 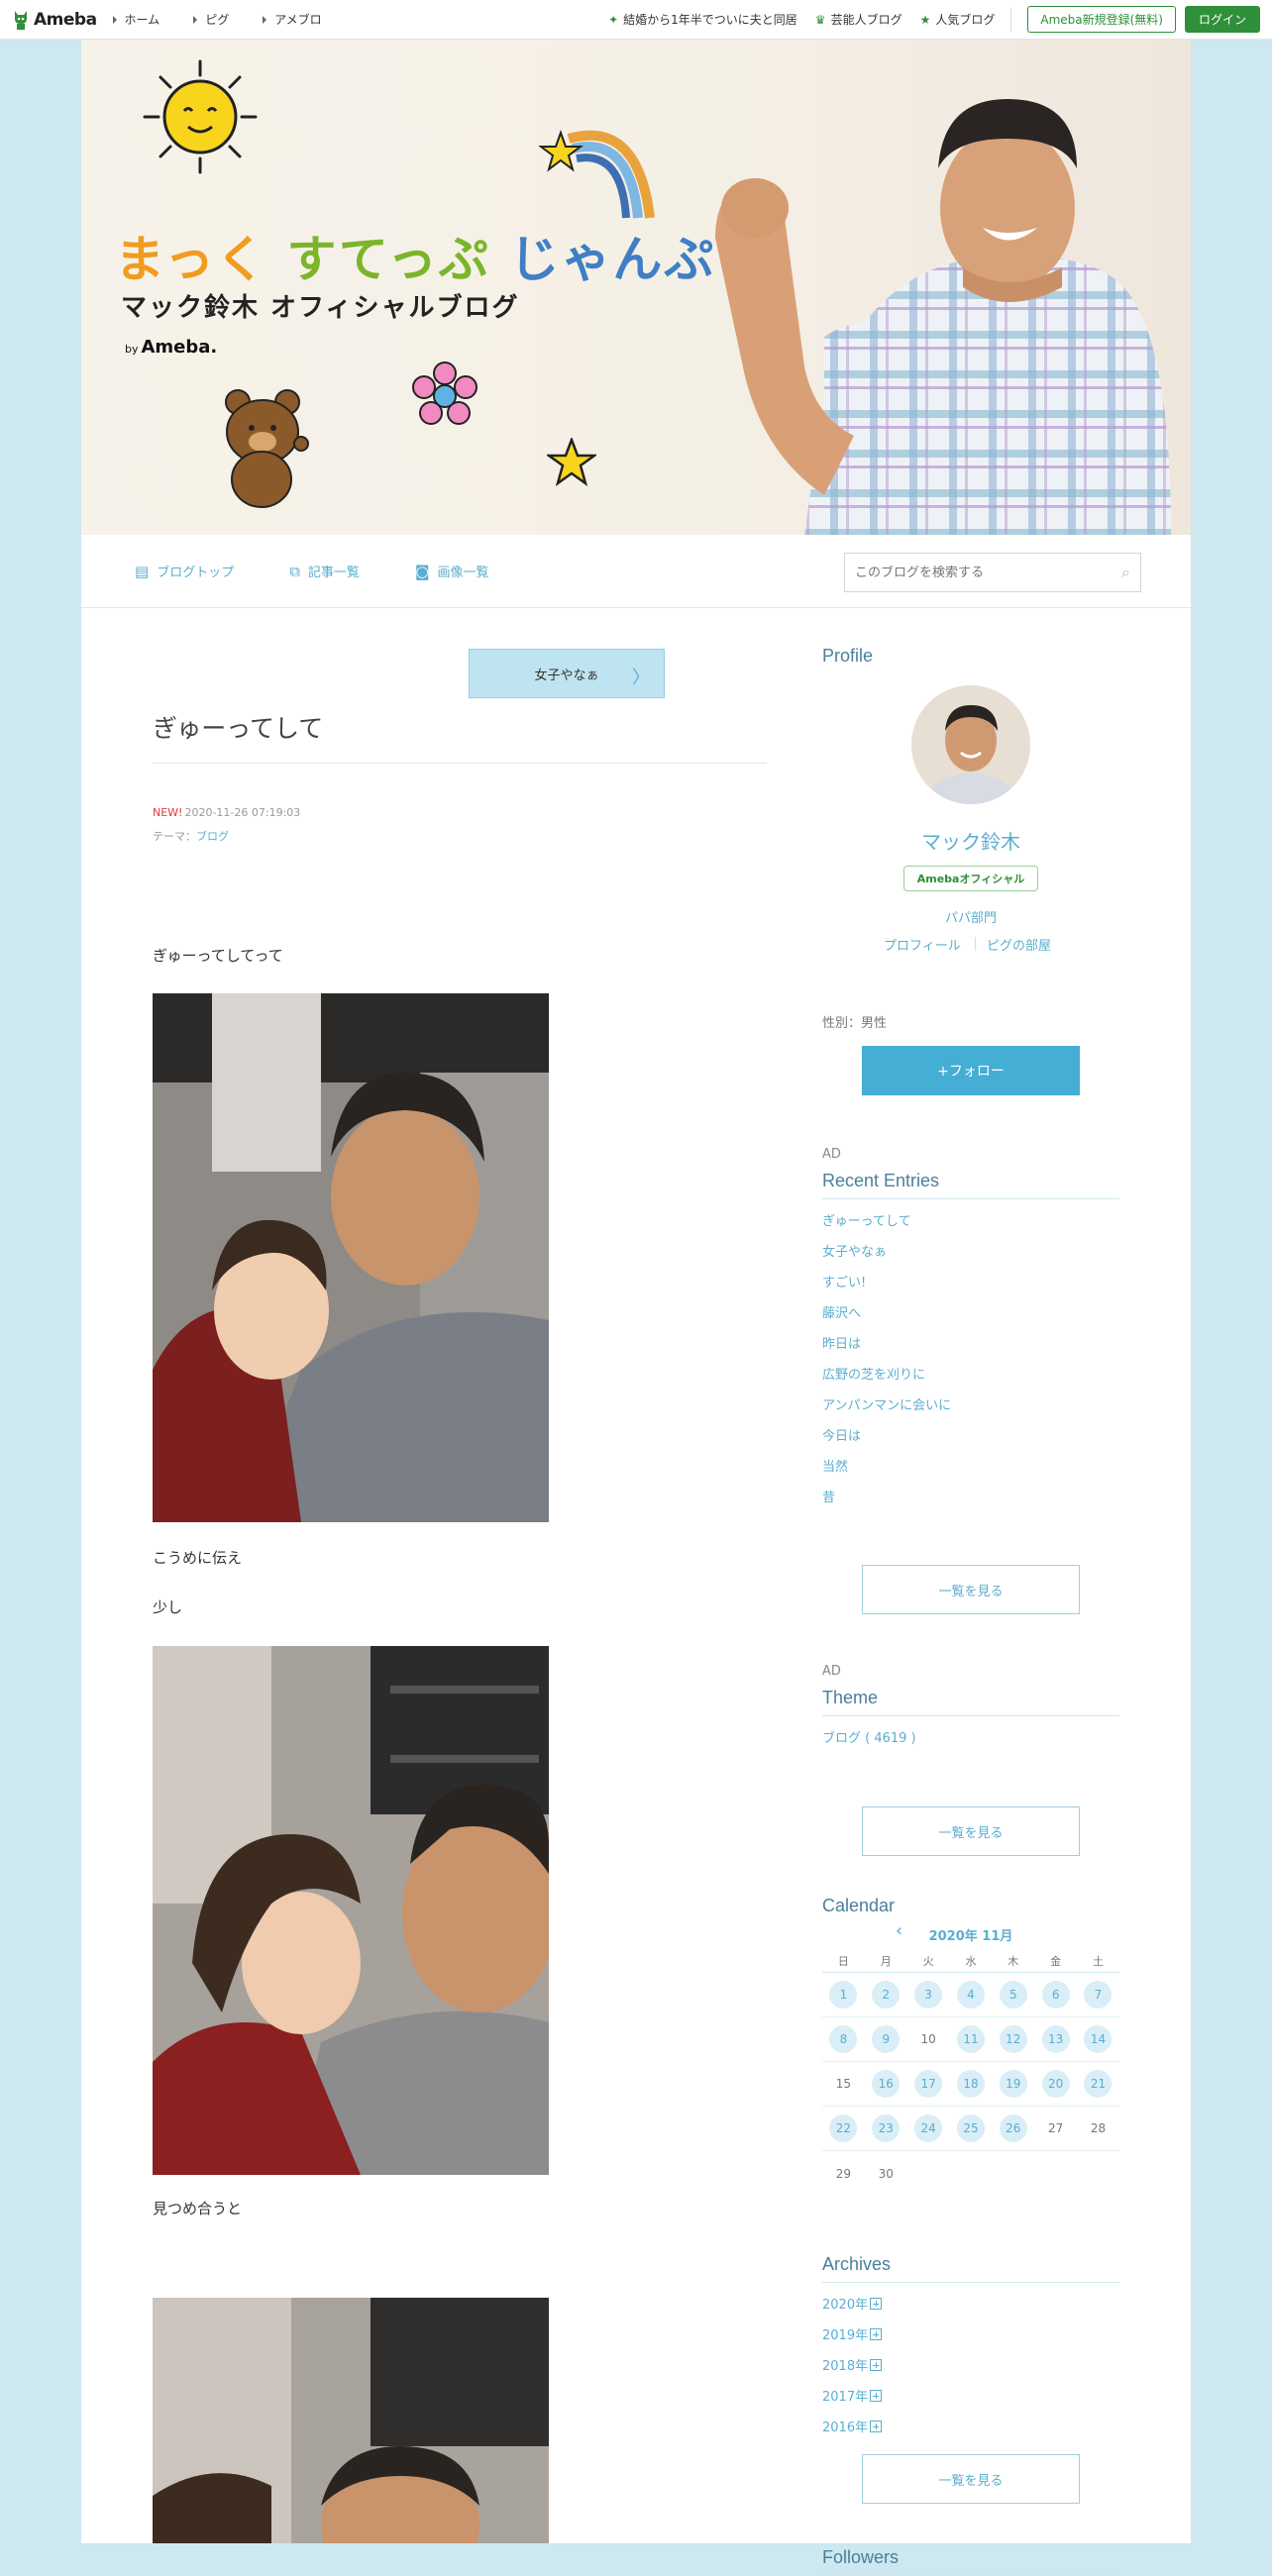 What do you see at coordinates (185, 571) in the screenshot?
I see `nav-blog-top: ▤ ブログトップ` at bounding box center [185, 571].